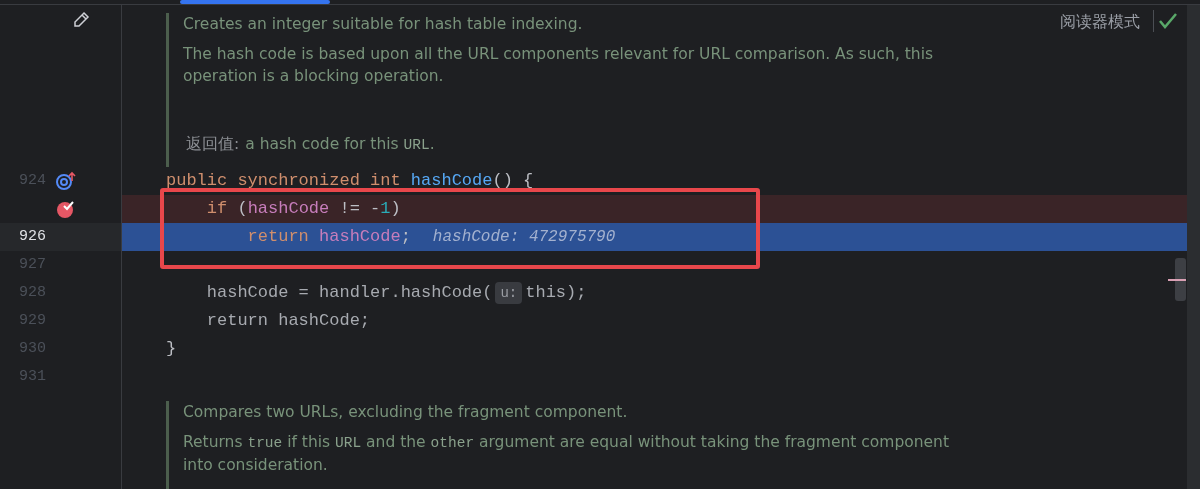  I want to click on error-stripe-mark, so click(1177, 280).